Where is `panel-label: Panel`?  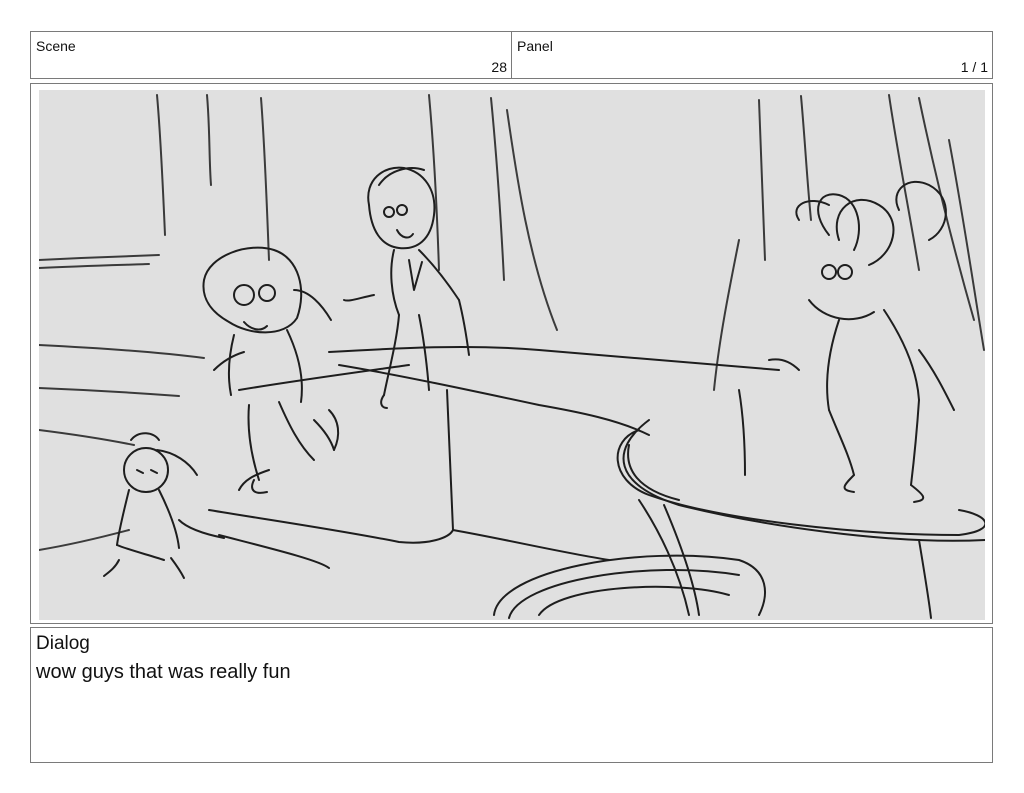
panel-label: Panel is located at coordinates (535, 46).